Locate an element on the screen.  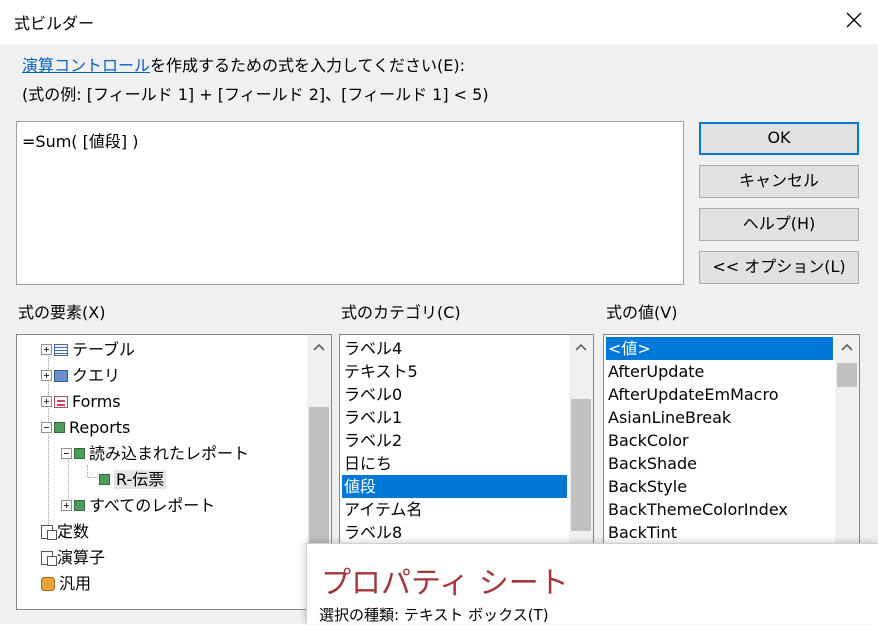
close-button is located at coordinates (855, 20).